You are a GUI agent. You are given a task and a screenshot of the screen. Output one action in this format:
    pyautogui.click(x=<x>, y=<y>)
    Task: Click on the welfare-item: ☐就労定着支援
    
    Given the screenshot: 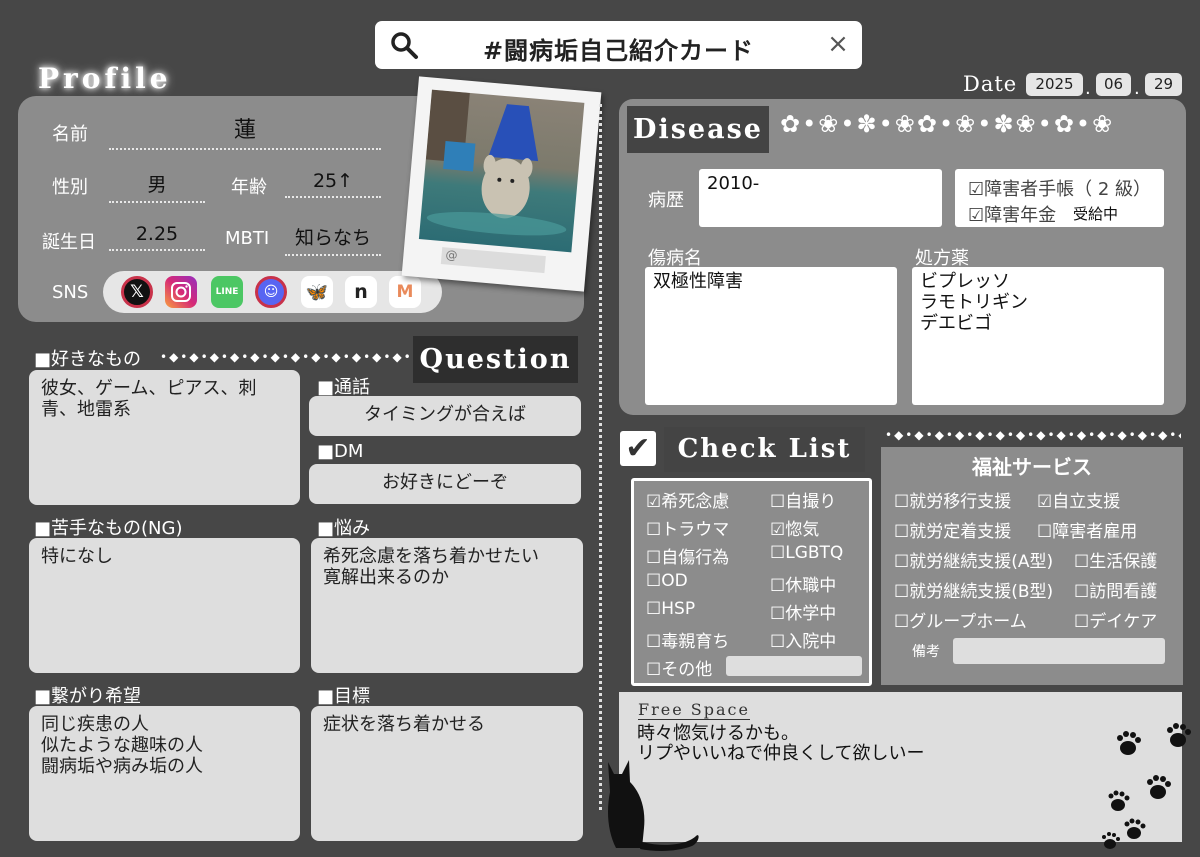 What is the action you would take?
    pyautogui.click(x=952, y=529)
    